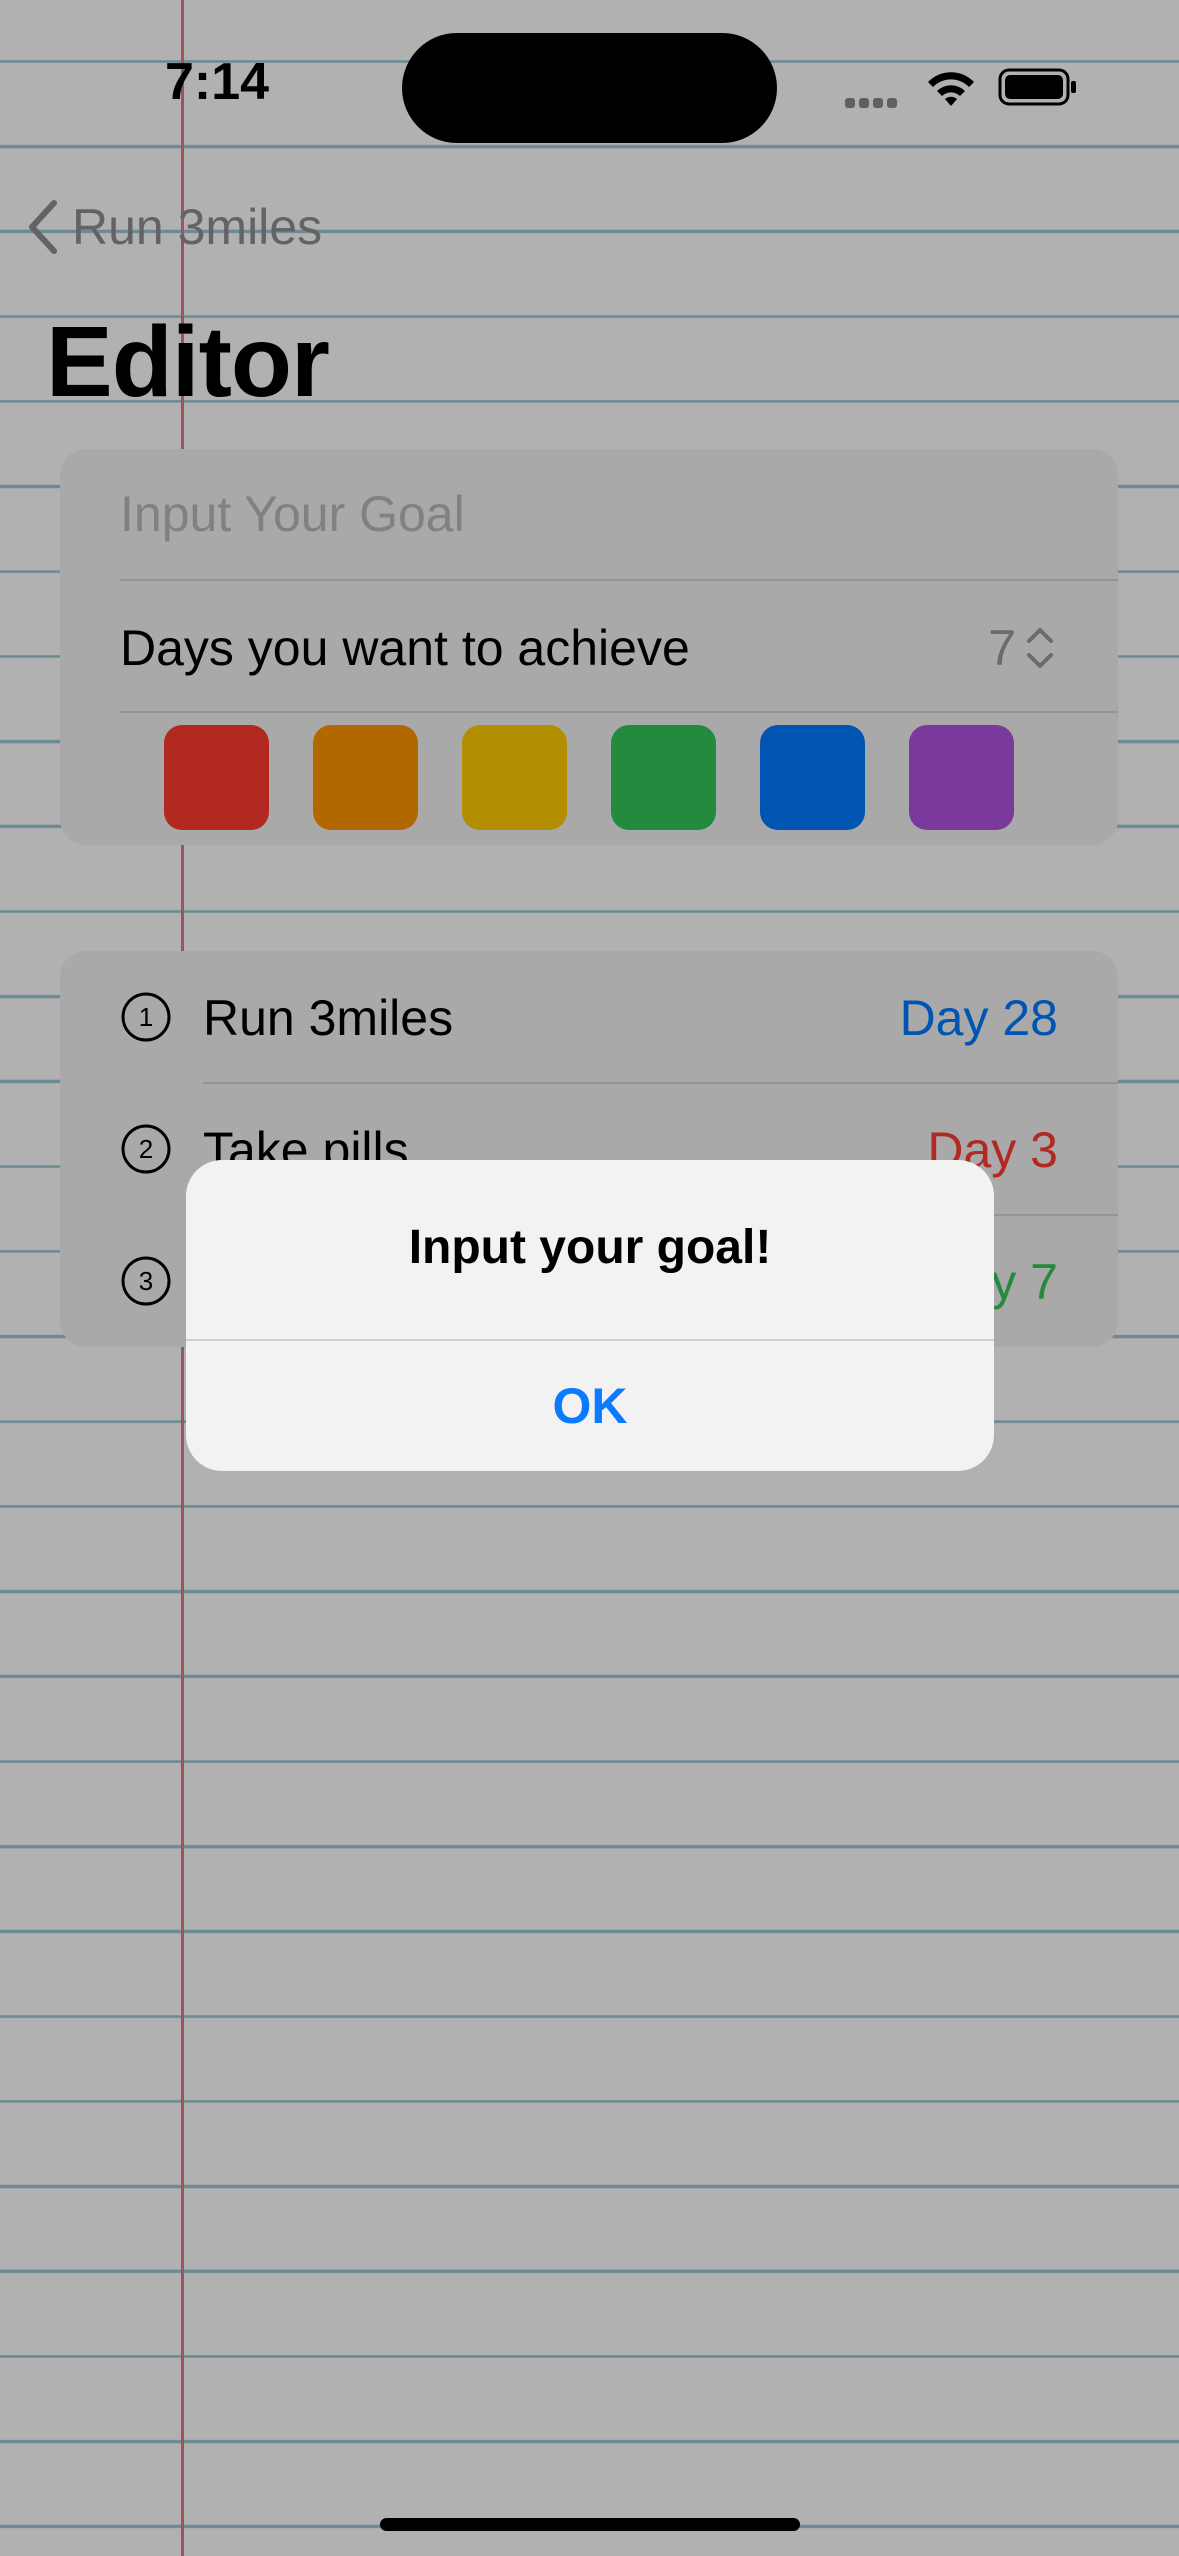 Image resolution: width=1179 pixels, height=2556 pixels. Describe the element at coordinates (590, 1315) in the screenshot. I see `alert-dialog: Input your goal! OK` at that location.